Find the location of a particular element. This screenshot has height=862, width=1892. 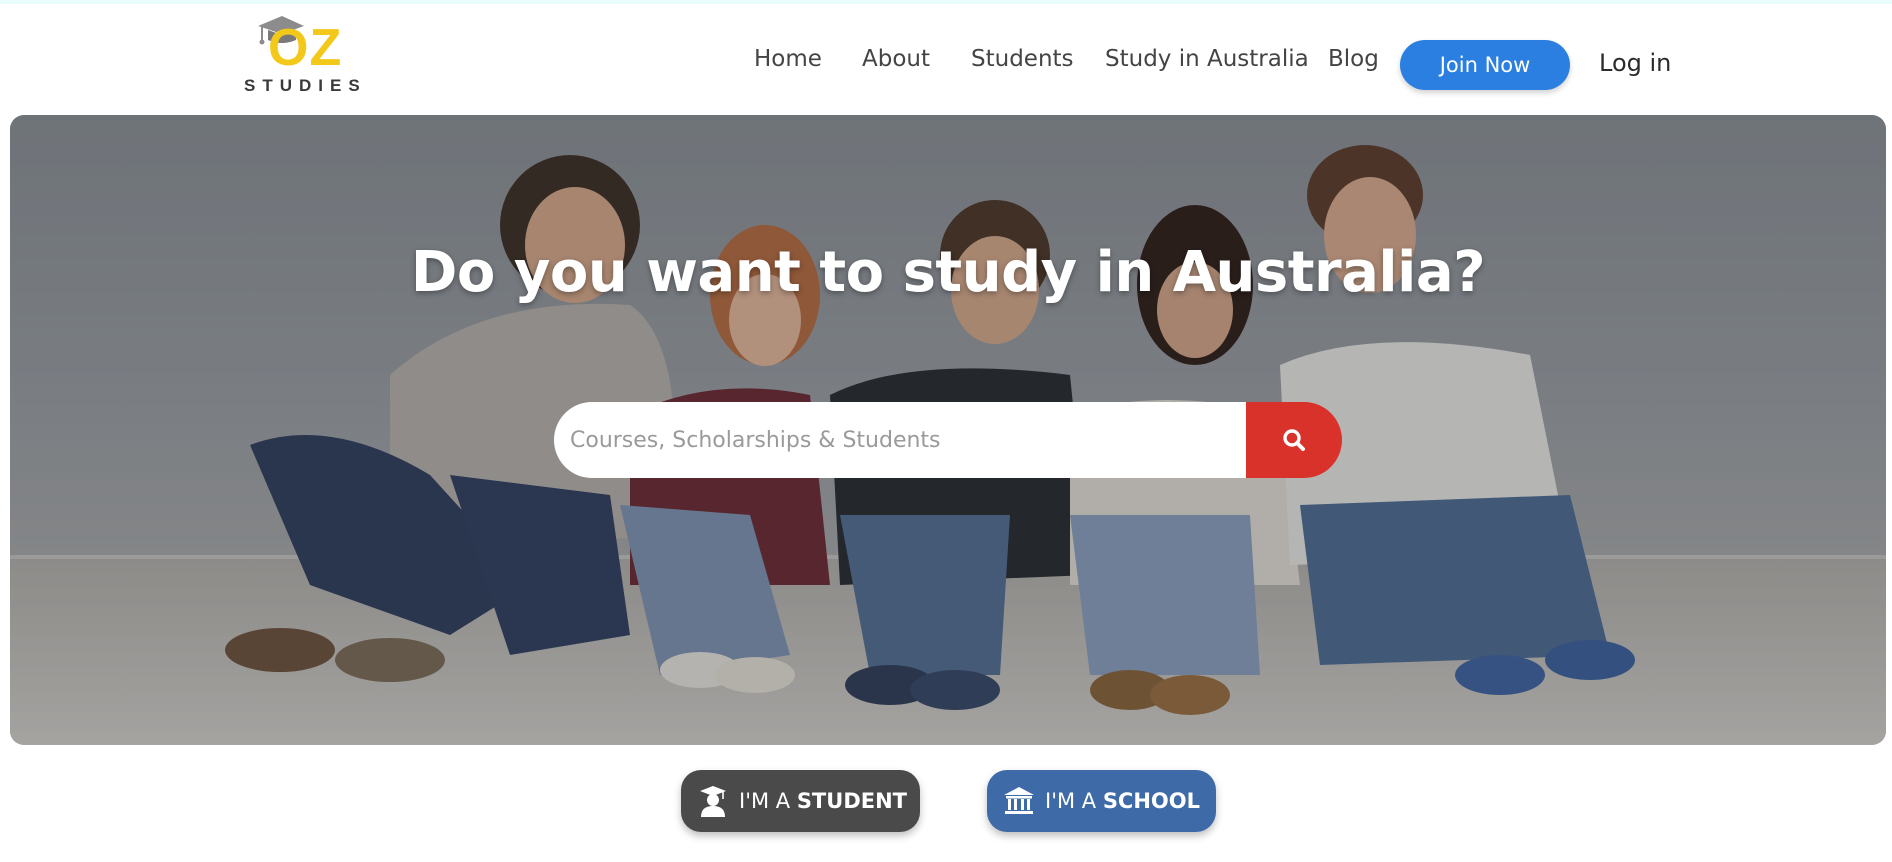

join-now-button: Join Now is located at coordinates (1485, 65).